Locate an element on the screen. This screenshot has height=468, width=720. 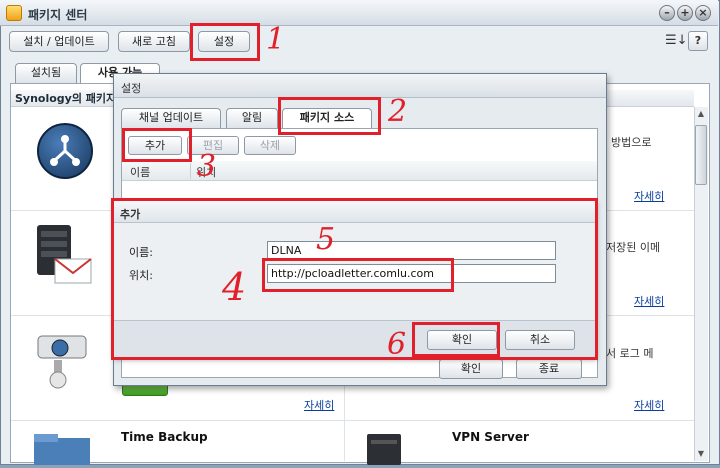
scroll-up-icon: ▲ is located at coordinates (701, 114).